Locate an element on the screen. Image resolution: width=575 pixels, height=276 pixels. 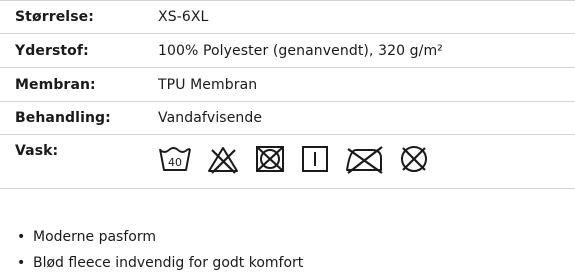
spec-label: Membran: is located at coordinates (55, 84).